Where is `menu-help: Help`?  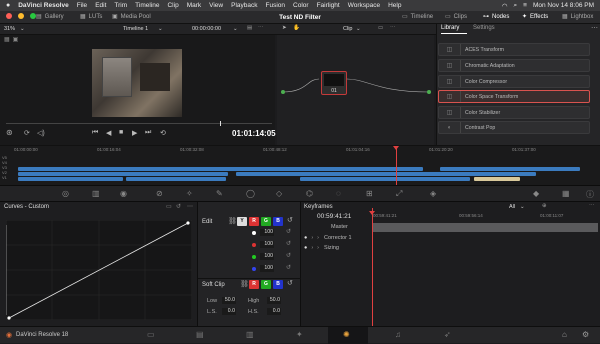 menu-help: Help is located at coordinates (394, 5).